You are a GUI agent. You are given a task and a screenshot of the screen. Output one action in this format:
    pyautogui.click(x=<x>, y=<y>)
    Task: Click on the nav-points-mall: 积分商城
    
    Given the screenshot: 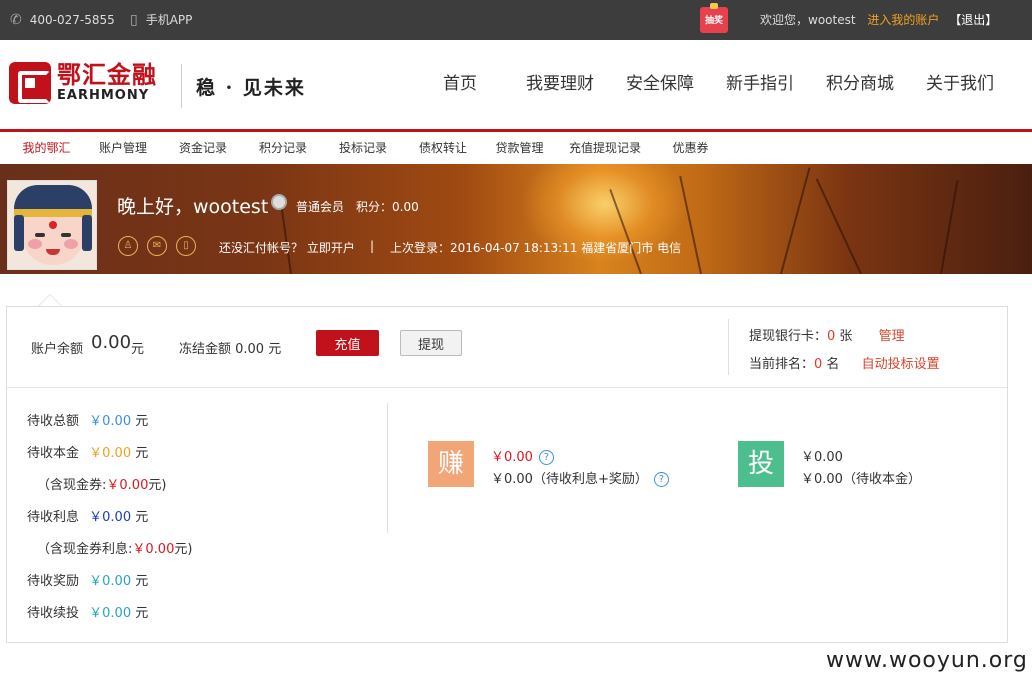 What is the action you would take?
    pyautogui.click(x=860, y=84)
    